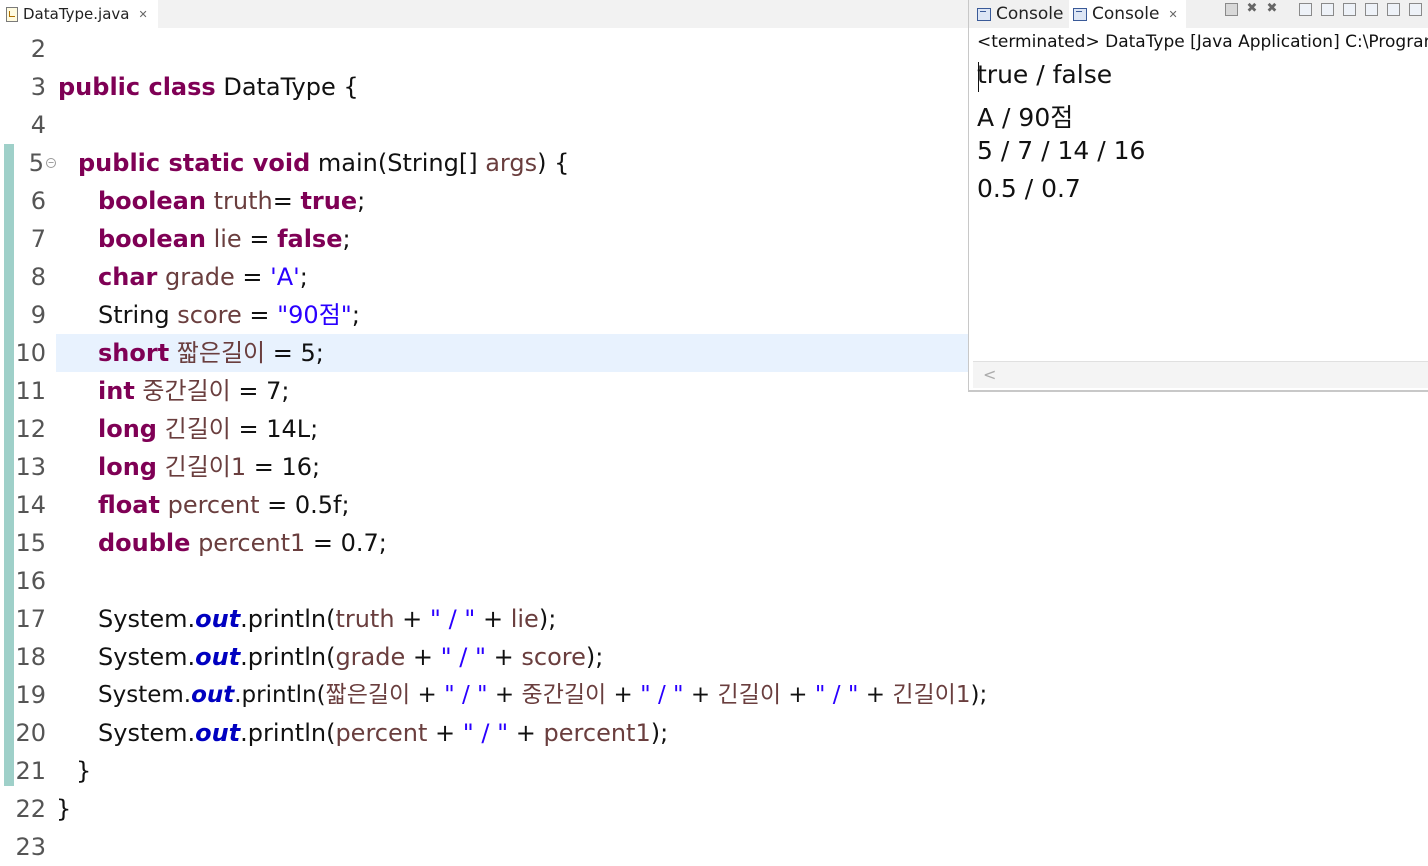 The image size is (1428, 866). What do you see at coordinates (205, 315) in the screenshot?
I see `variable: score` at bounding box center [205, 315].